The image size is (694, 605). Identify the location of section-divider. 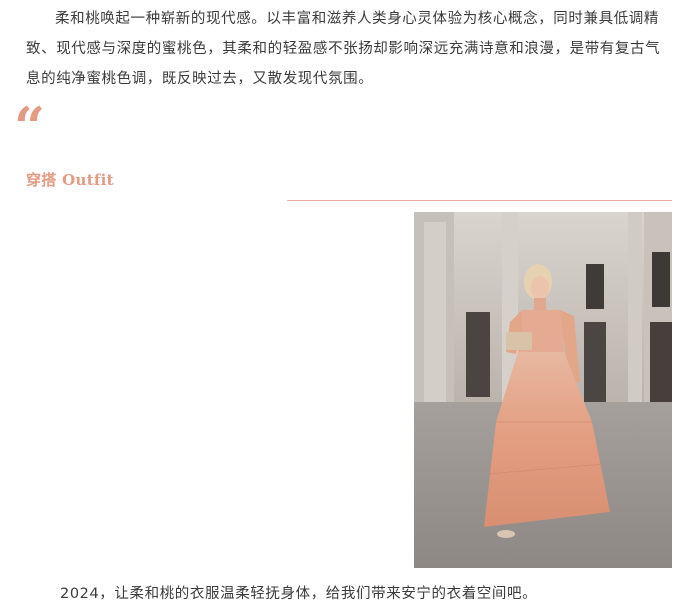
(479, 200).